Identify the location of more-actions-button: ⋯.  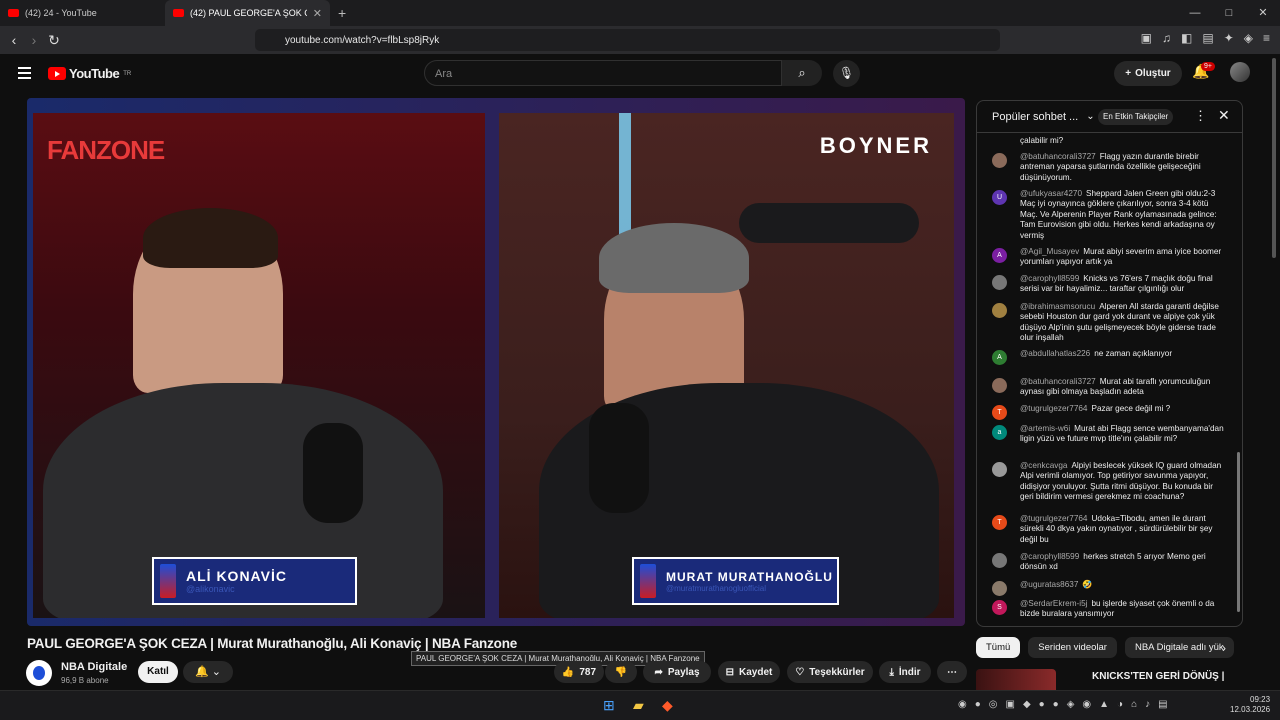
(952, 672).